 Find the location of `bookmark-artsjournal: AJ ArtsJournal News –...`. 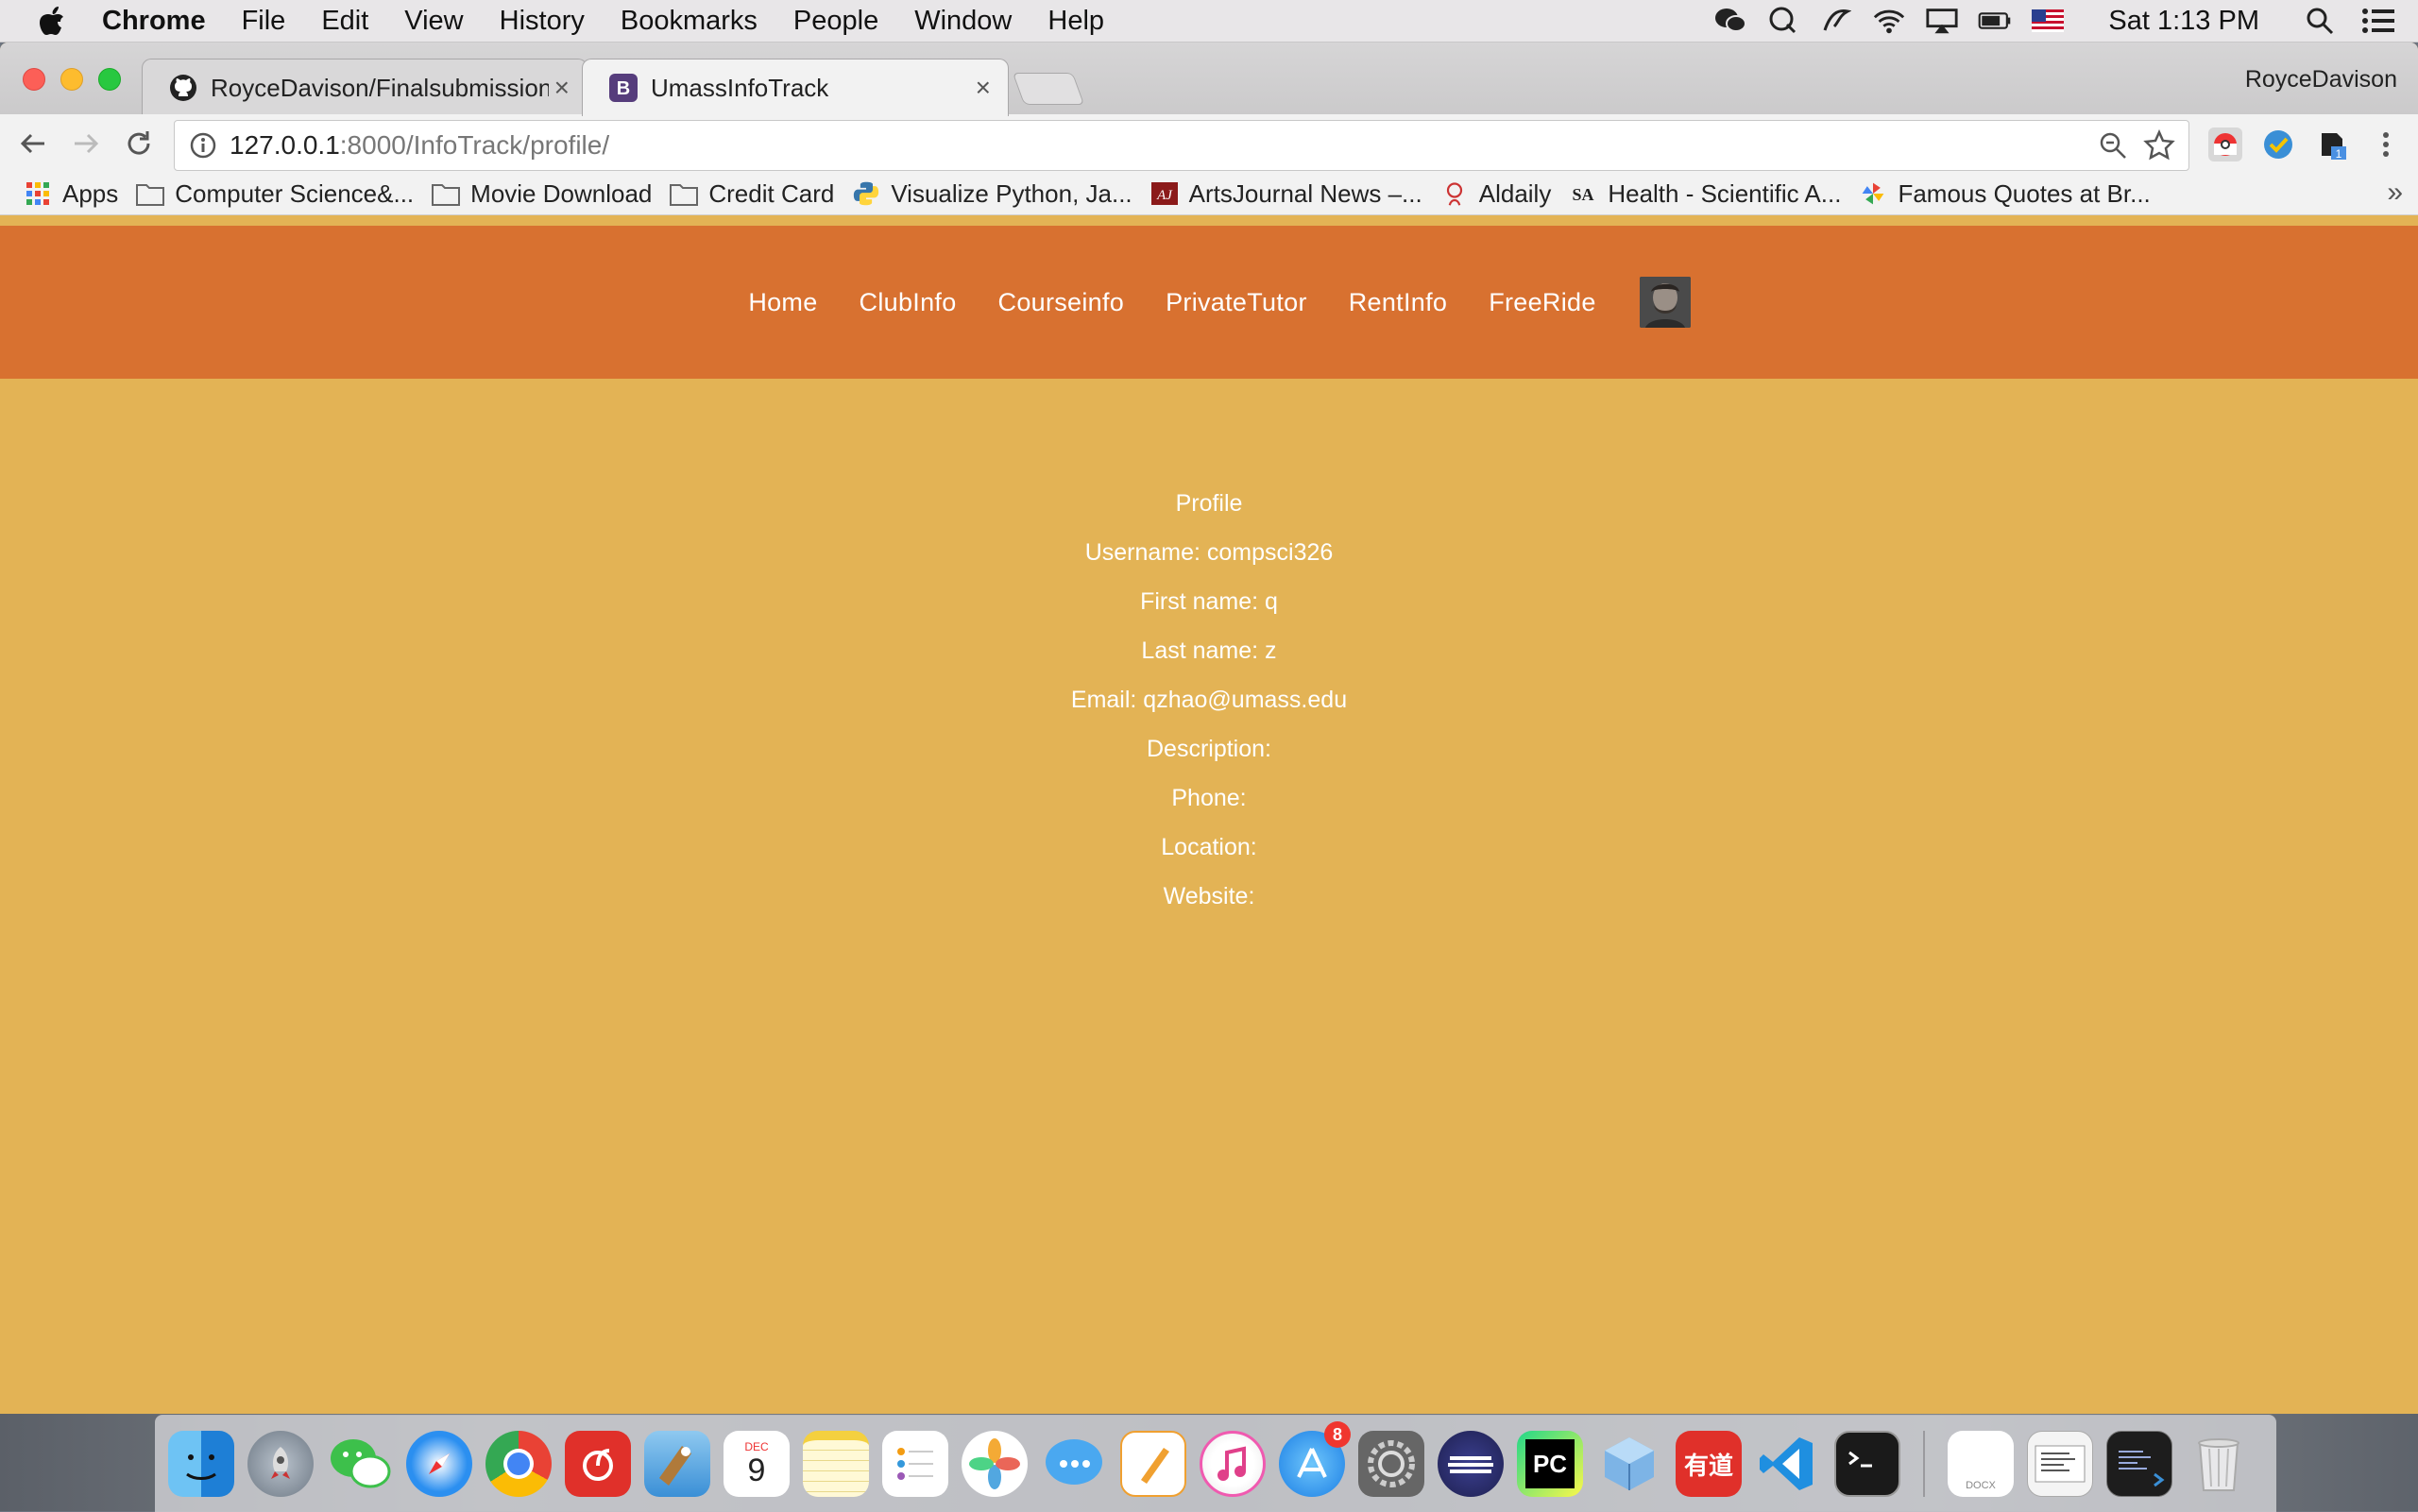

bookmark-artsjournal: AJ ArtsJournal News –... is located at coordinates (1285, 194).